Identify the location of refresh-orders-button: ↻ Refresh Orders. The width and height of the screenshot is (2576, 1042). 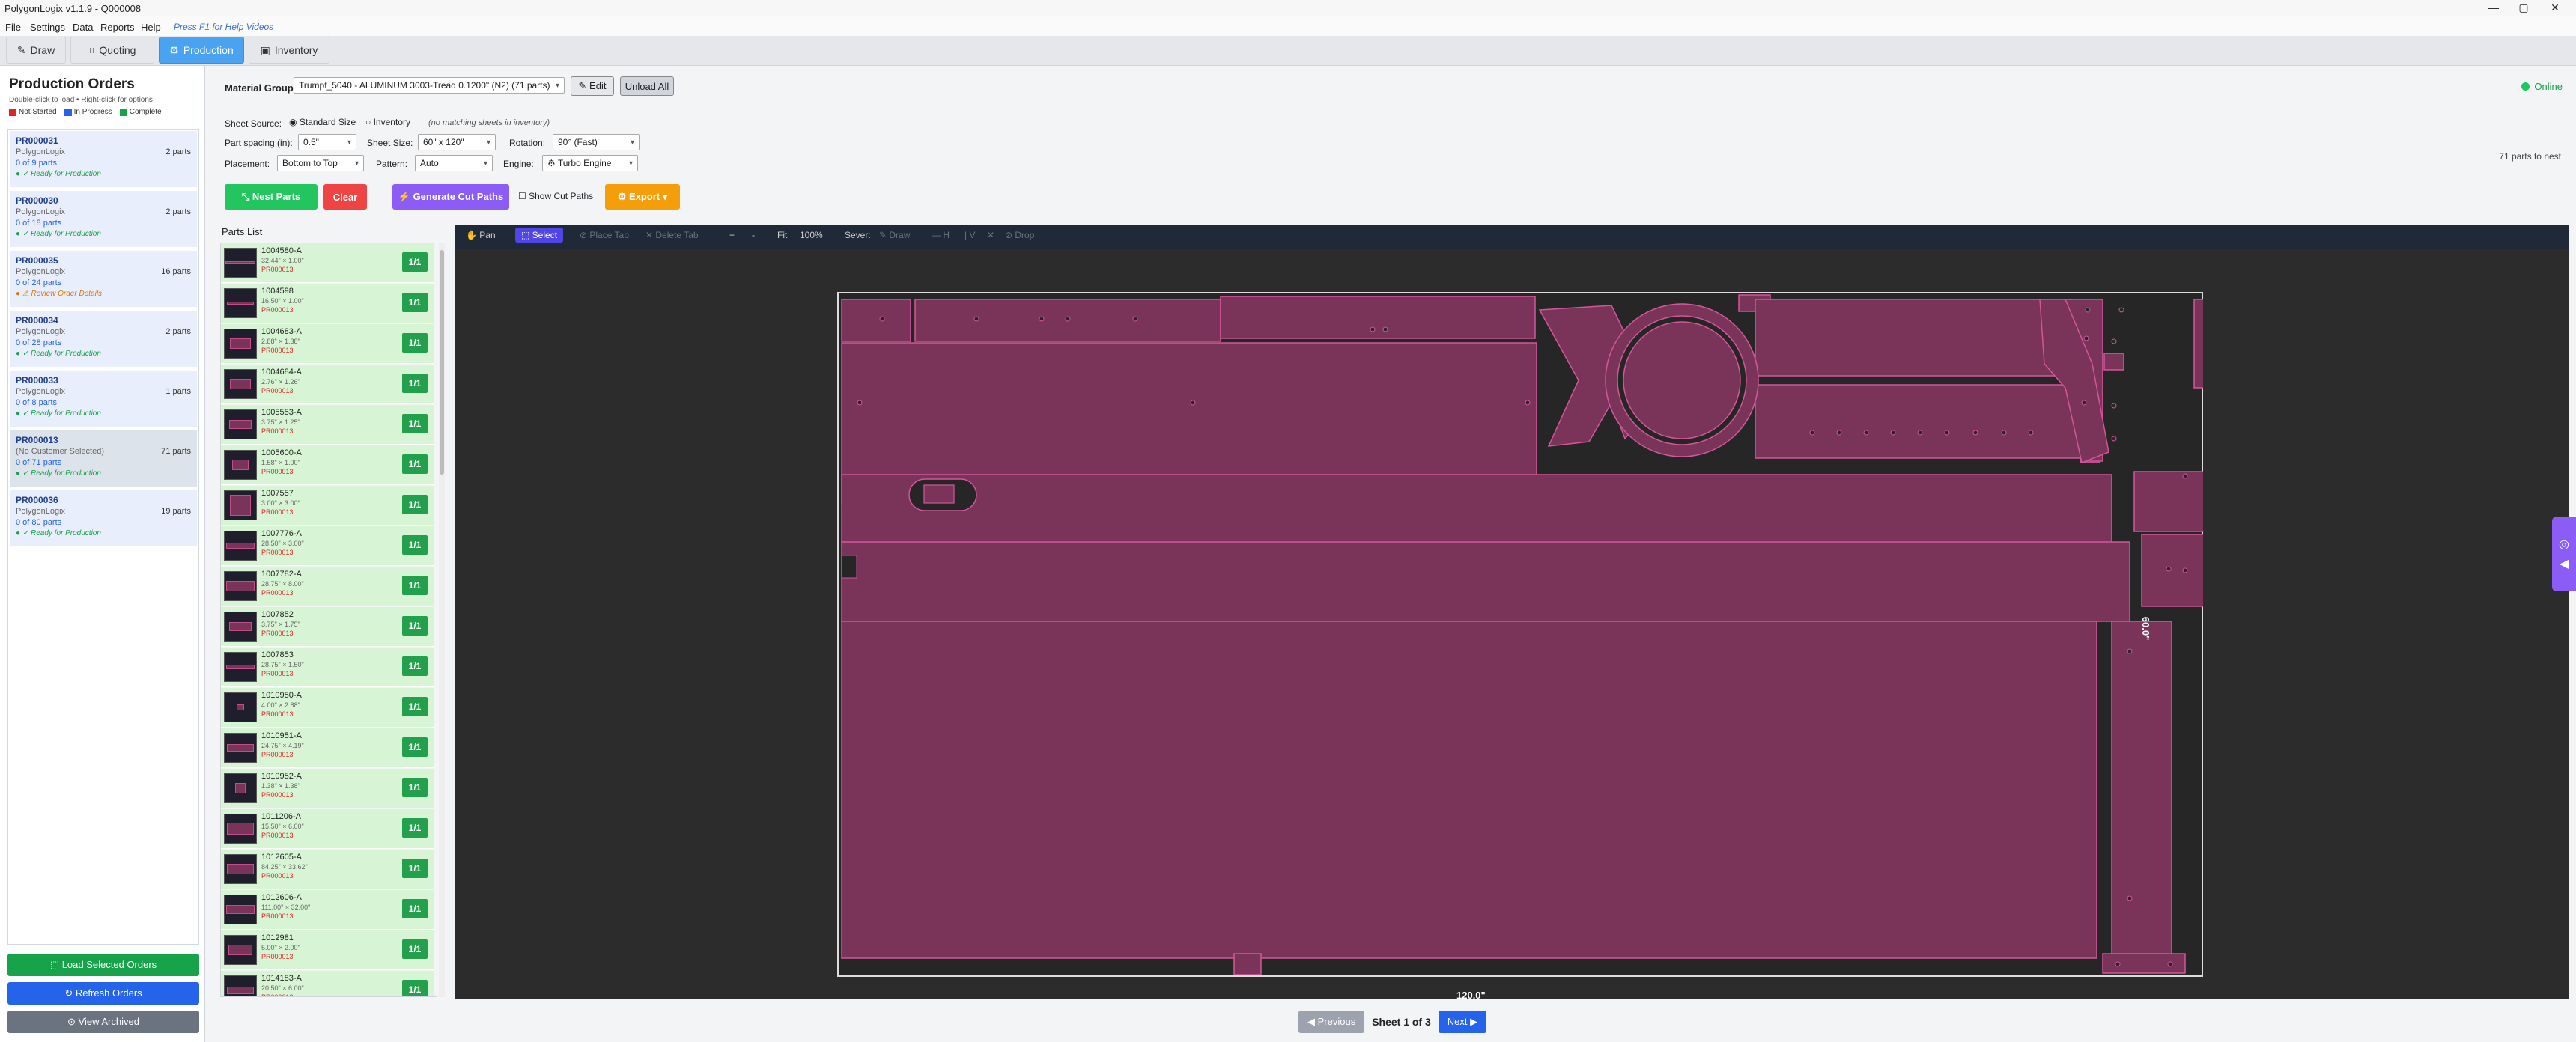
(103, 993).